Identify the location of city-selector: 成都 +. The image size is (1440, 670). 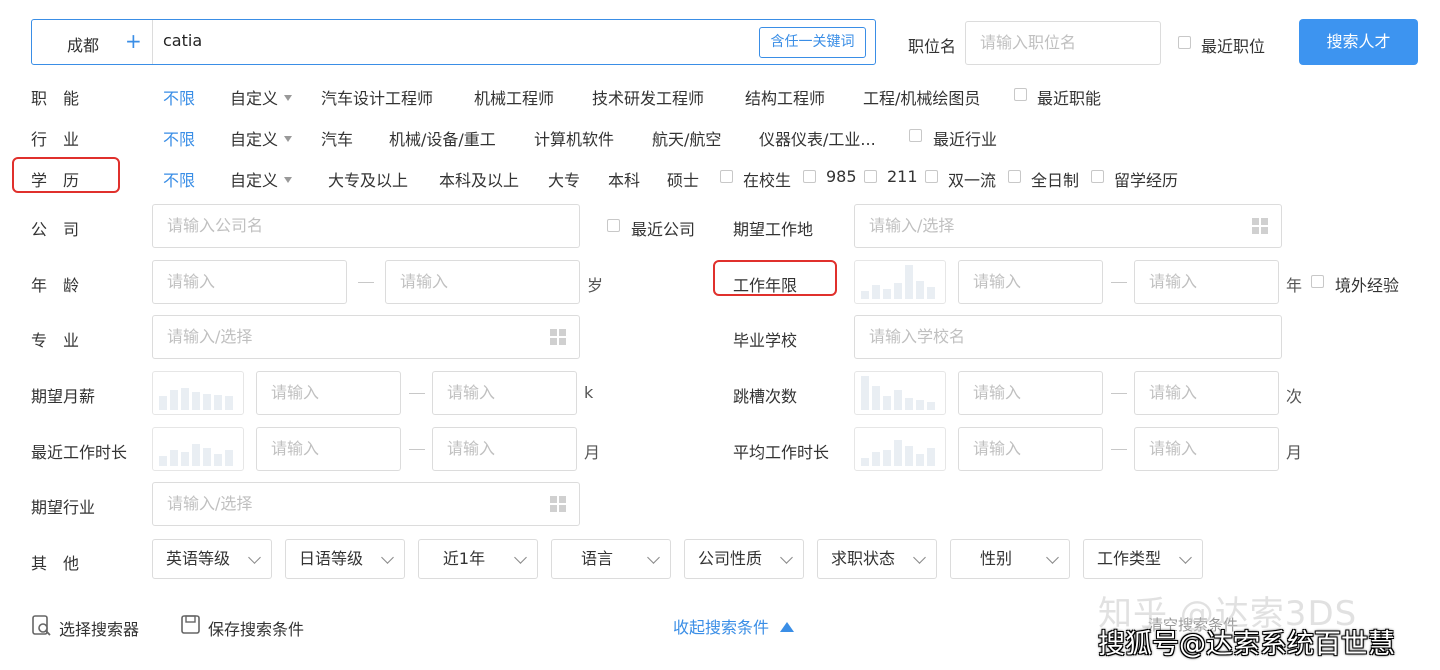
(92, 42).